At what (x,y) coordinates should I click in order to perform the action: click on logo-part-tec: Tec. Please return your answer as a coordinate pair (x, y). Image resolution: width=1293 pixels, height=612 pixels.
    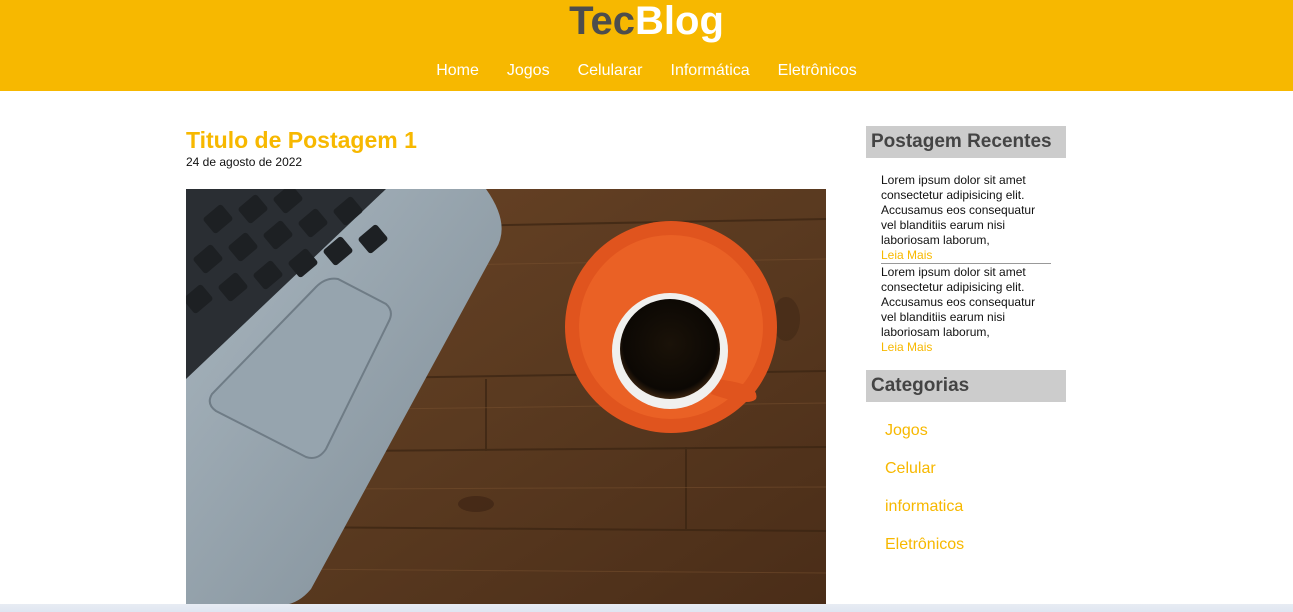
    Looking at the image, I should click on (602, 21).